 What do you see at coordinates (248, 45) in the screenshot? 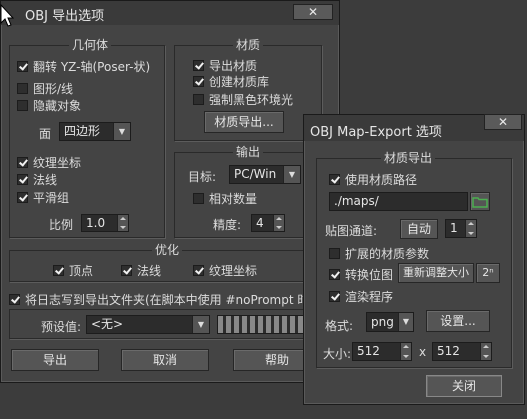
I see `material-group-title: 材质` at bounding box center [248, 45].